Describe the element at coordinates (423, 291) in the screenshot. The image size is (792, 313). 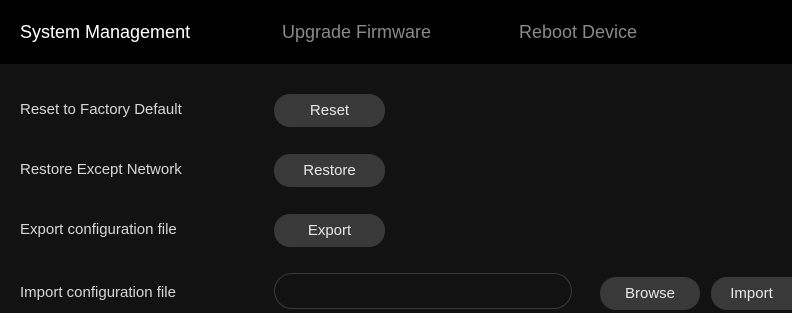
I see `import-file-field` at that location.